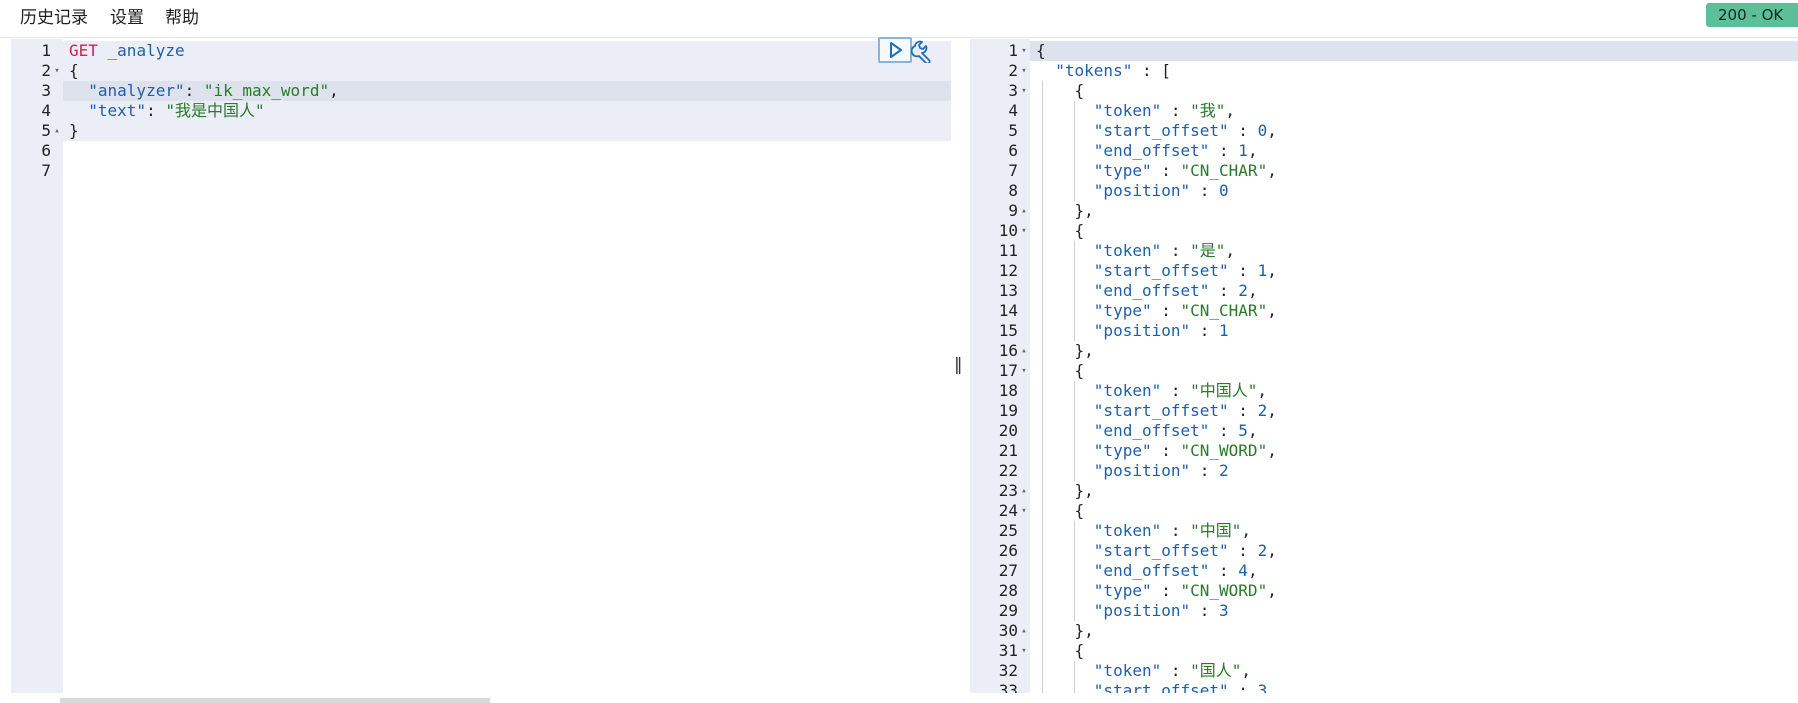 This screenshot has height=703, width=1798. Describe the element at coordinates (1127, 530) in the screenshot. I see `code-token: "token"` at that location.